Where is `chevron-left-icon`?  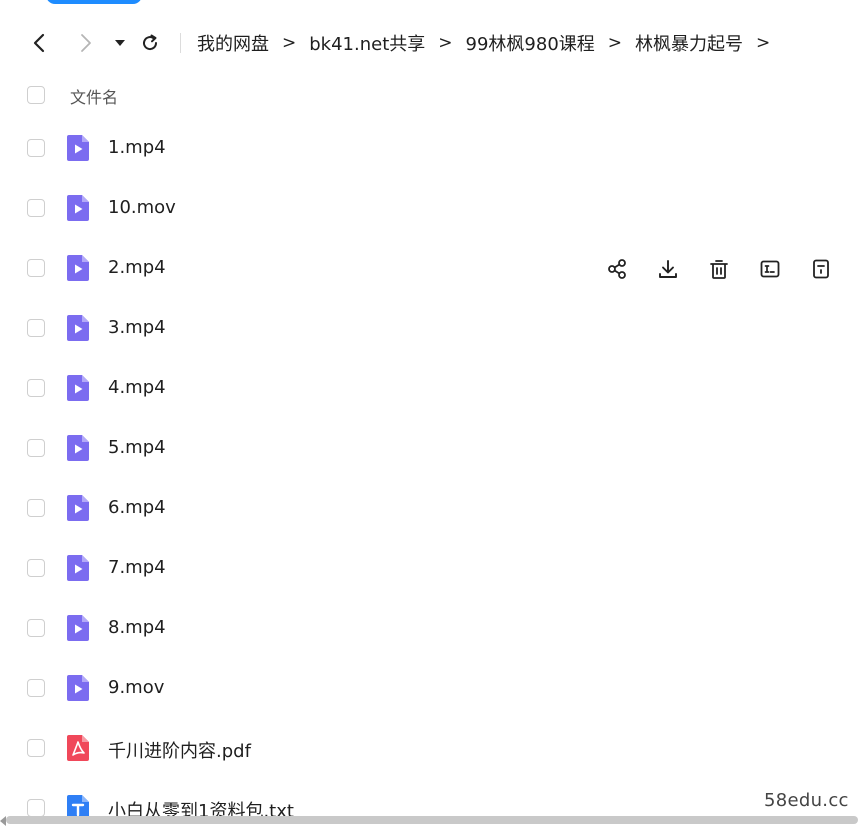 chevron-left-icon is located at coordinates (39, 43).